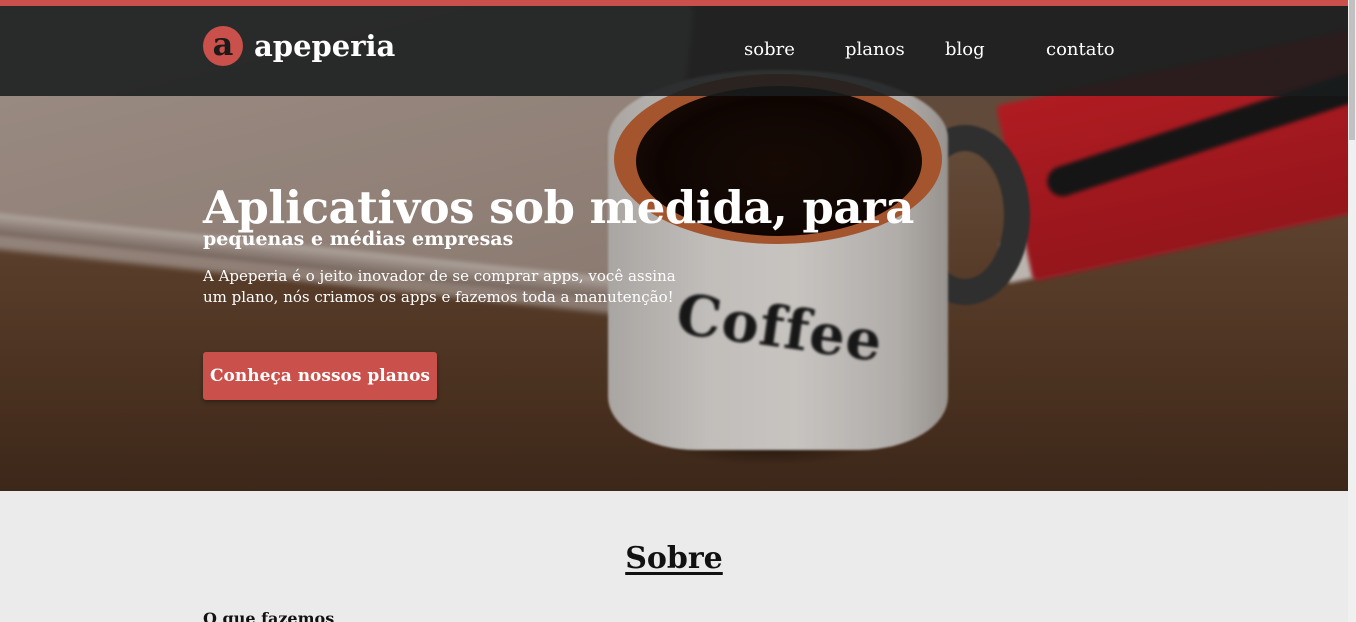 The width and height of the screenshot is (1356, 622). I want to click on scrollbar-thumb, so click(1352, 70).